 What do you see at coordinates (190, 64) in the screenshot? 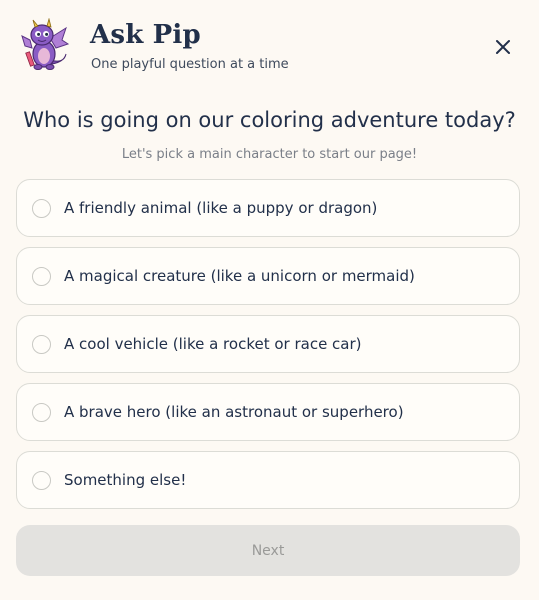
I see `dialog-subtitle: One playful question at a time` at bounding box center [190, 64].